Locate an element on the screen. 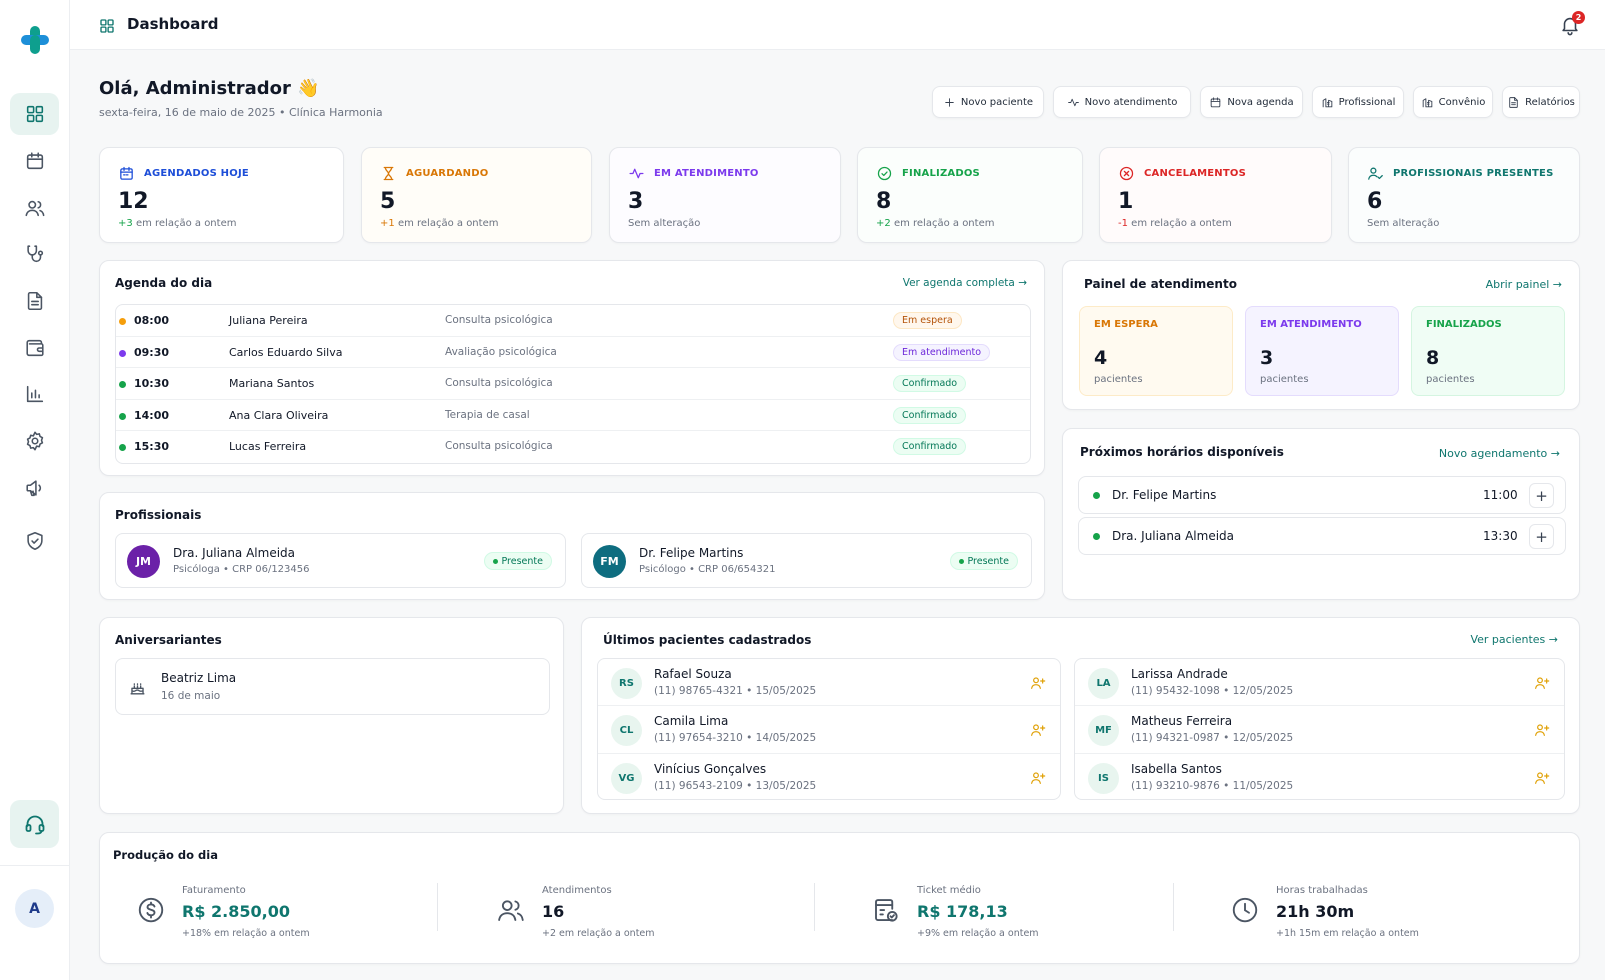 This screenshot has height=980, width=1605. new-schedule-button: Nova agenda is located at coordinates (1251, 102).